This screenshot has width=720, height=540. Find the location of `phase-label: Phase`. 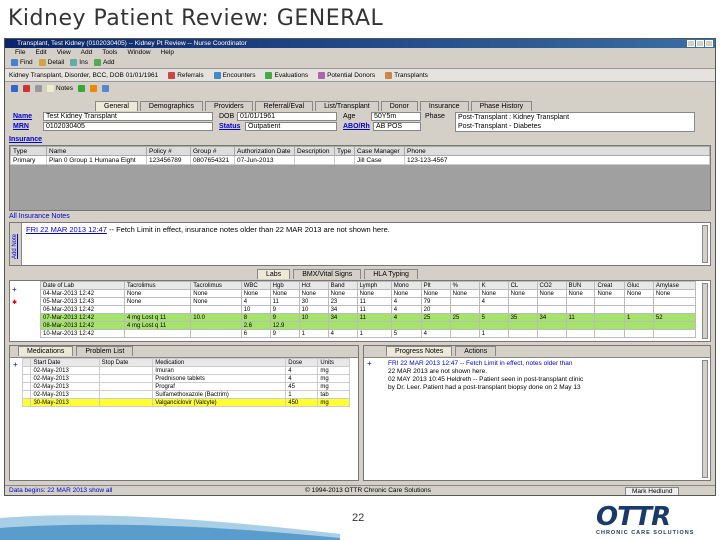

phase-label: Phase is located at coordinates (435, 116).